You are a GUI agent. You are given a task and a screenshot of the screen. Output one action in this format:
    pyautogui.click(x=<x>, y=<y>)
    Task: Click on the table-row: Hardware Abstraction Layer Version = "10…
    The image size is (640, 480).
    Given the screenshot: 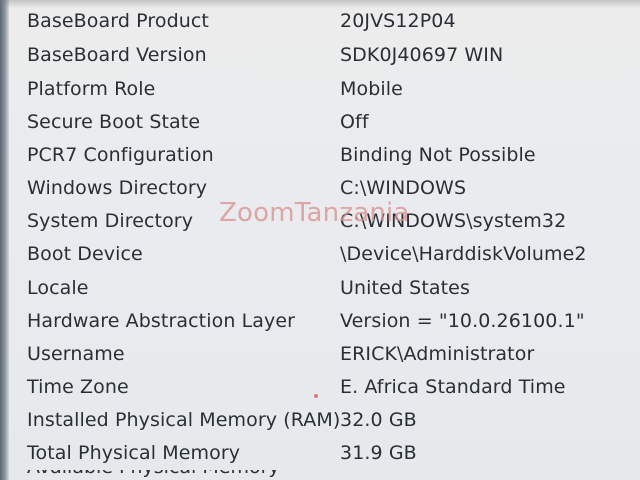 What is the action you would take?
    pyautogui.click(x=320, y=323)
    